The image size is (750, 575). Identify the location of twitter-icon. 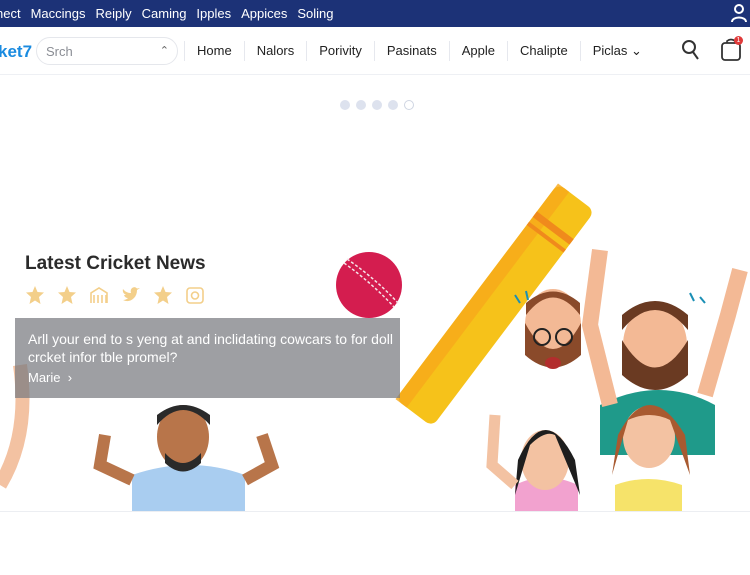
(131, 295).